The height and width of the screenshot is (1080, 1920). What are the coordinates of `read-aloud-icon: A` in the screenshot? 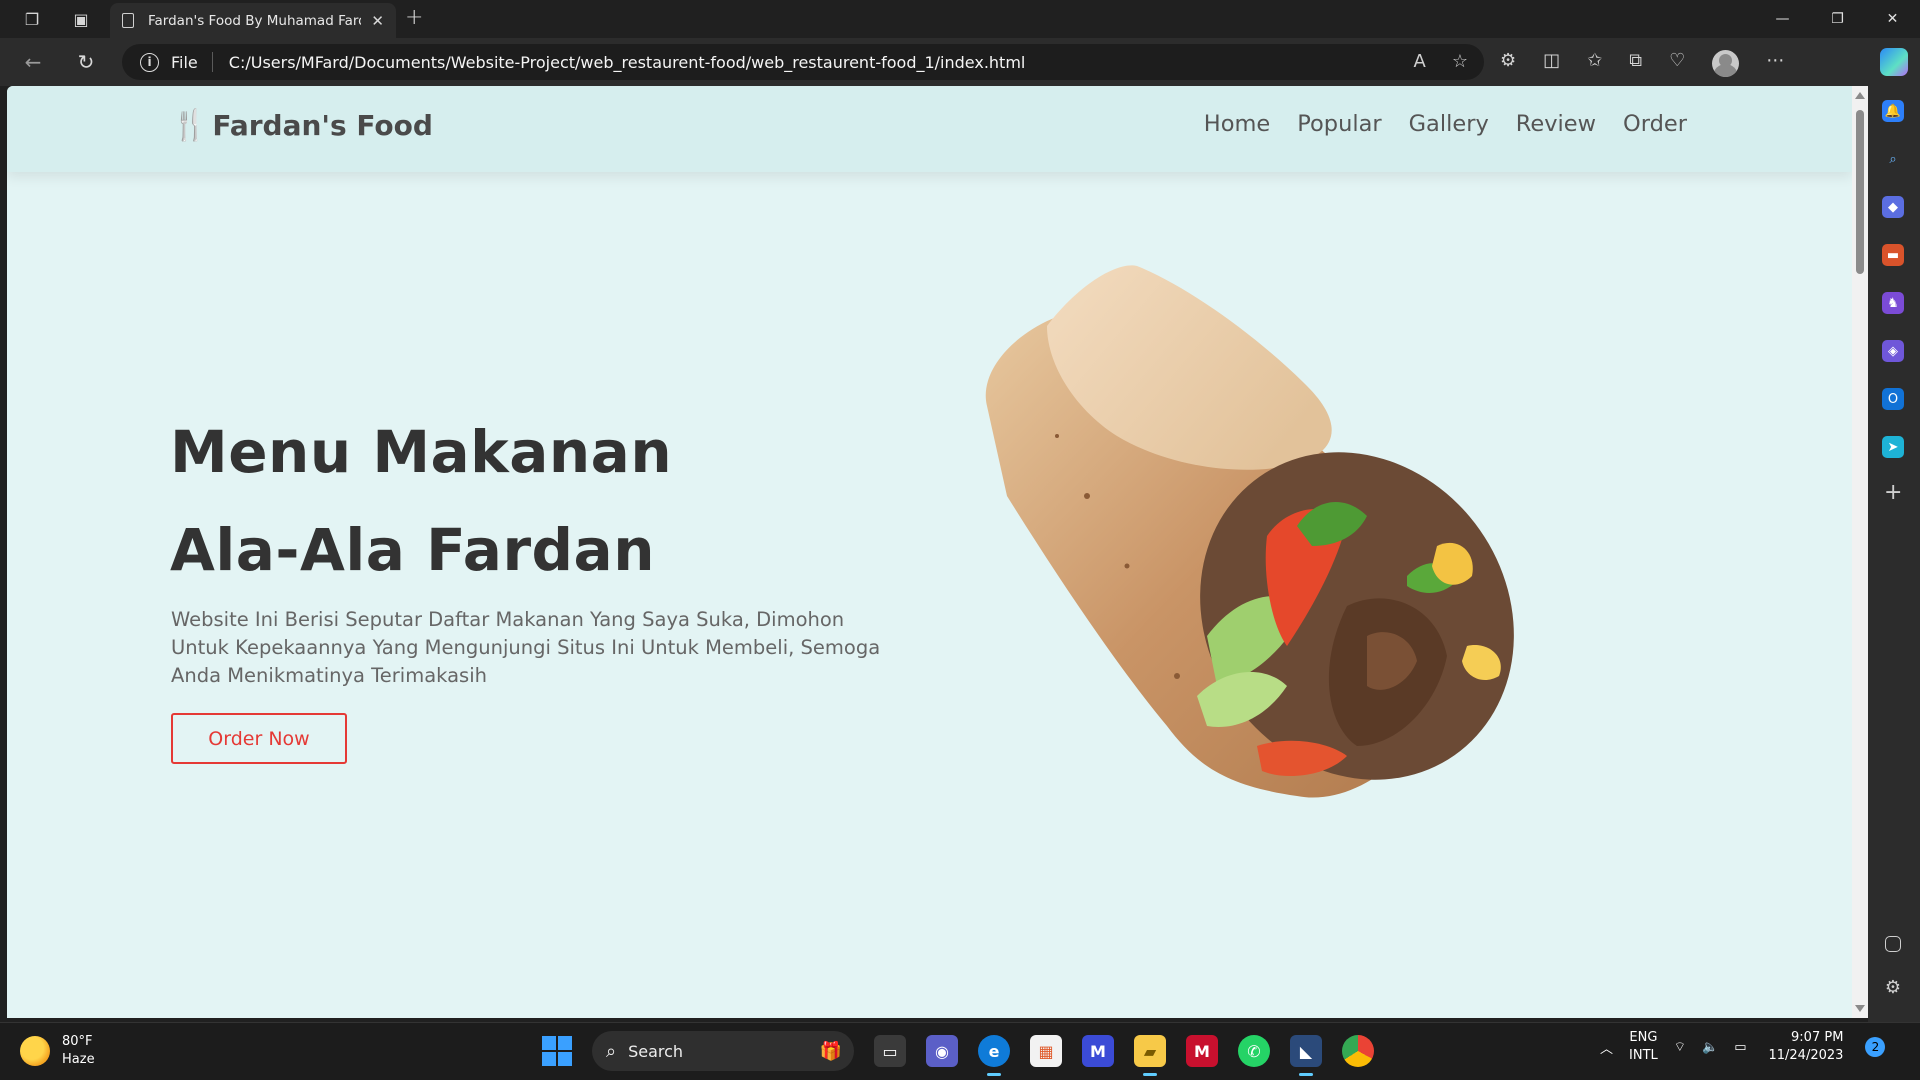 It's located at (1420, 61).